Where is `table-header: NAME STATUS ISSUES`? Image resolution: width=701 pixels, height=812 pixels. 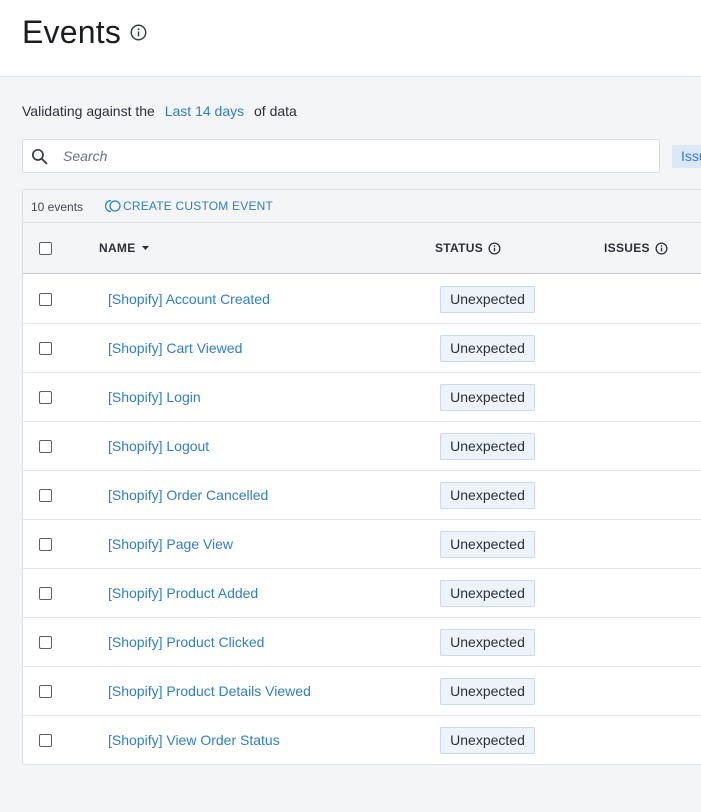 table-header: NAME STATUS ISSUES is located at coordinates (362, 248).